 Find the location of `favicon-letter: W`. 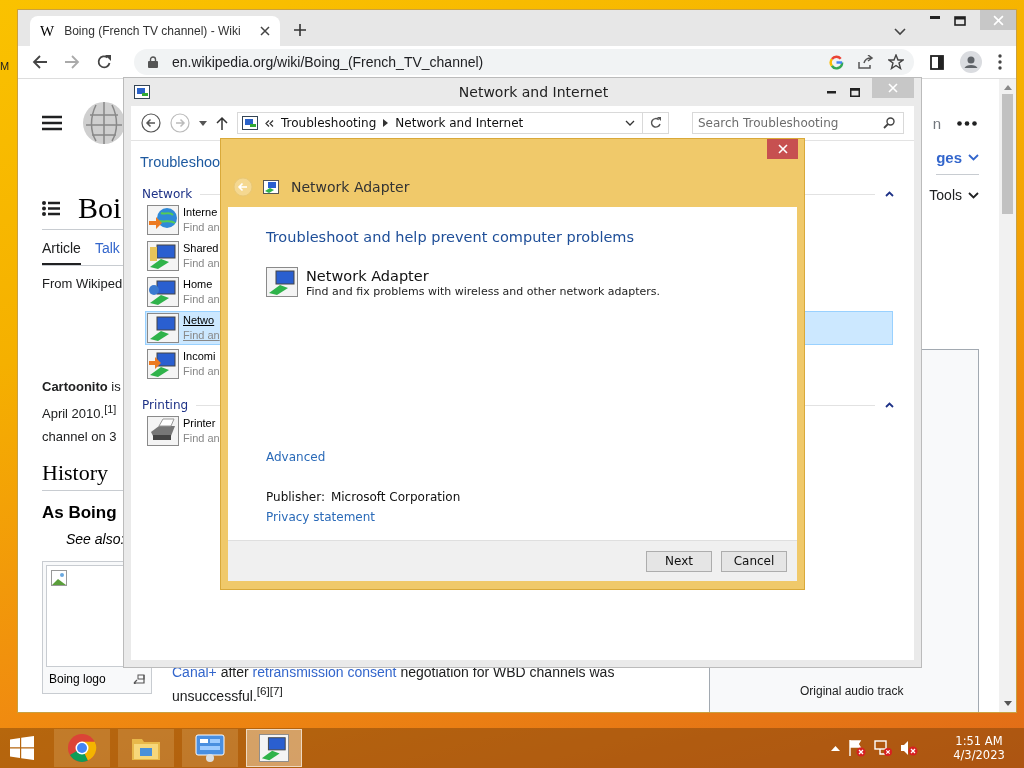

favicon-letter: W is located at coordinates (47, 31).